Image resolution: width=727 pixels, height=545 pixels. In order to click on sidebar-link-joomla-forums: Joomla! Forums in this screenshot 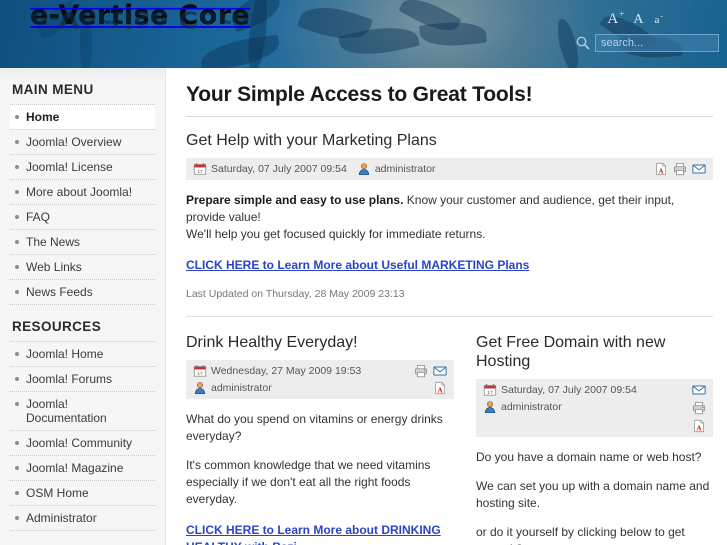, I will do `click(82, 379)`.